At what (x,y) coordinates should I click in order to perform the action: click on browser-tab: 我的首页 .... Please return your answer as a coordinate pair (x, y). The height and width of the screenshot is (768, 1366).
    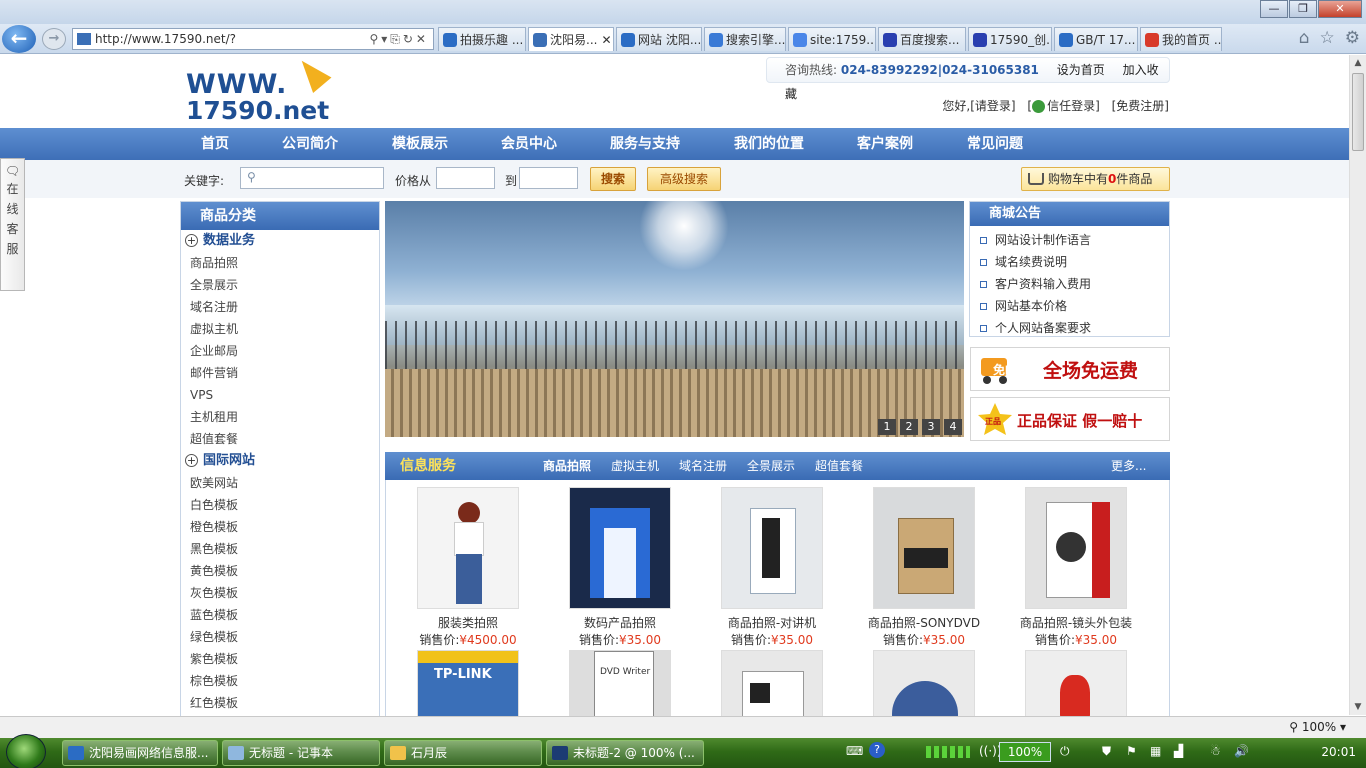
    Looking at the image, I should click on (1181, 39).